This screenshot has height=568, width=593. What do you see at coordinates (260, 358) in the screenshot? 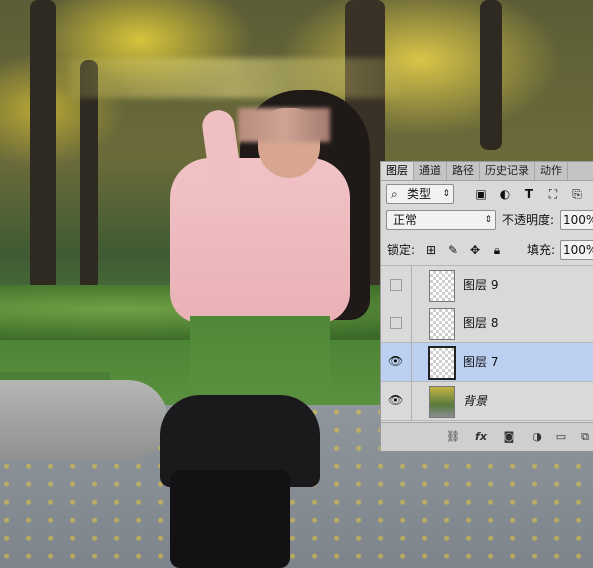
I see `background-gap` at bounding box center [260, 358].